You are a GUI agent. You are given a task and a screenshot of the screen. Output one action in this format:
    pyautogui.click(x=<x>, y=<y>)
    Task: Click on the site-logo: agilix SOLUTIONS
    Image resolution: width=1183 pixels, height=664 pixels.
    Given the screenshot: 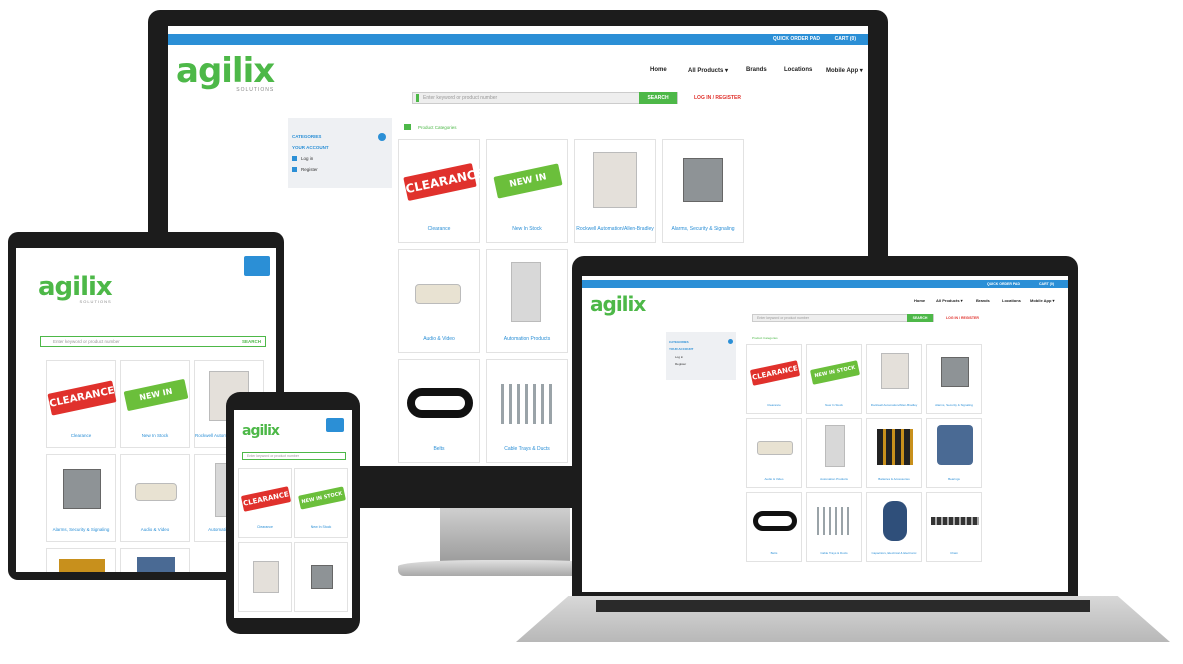 What is the action you would take?
    pyautogui.click(x=225, y=73)
    